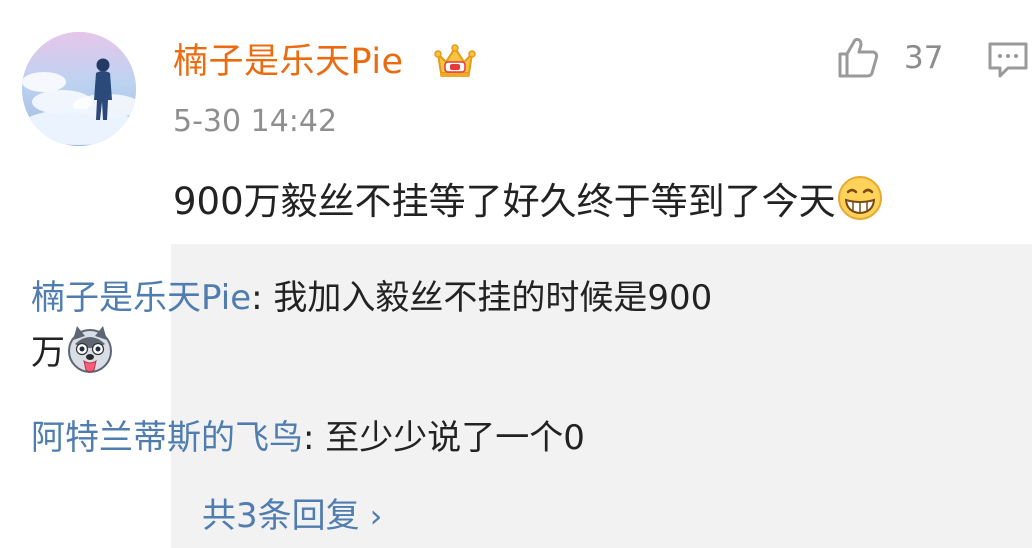 This screenshot has width=1032, height=548. What do you see at coordinates (167, 438) in the screenshot?
I see `reply-author: 阿特兰蒂斯的飞鸟` at bounding box center [167, 438].